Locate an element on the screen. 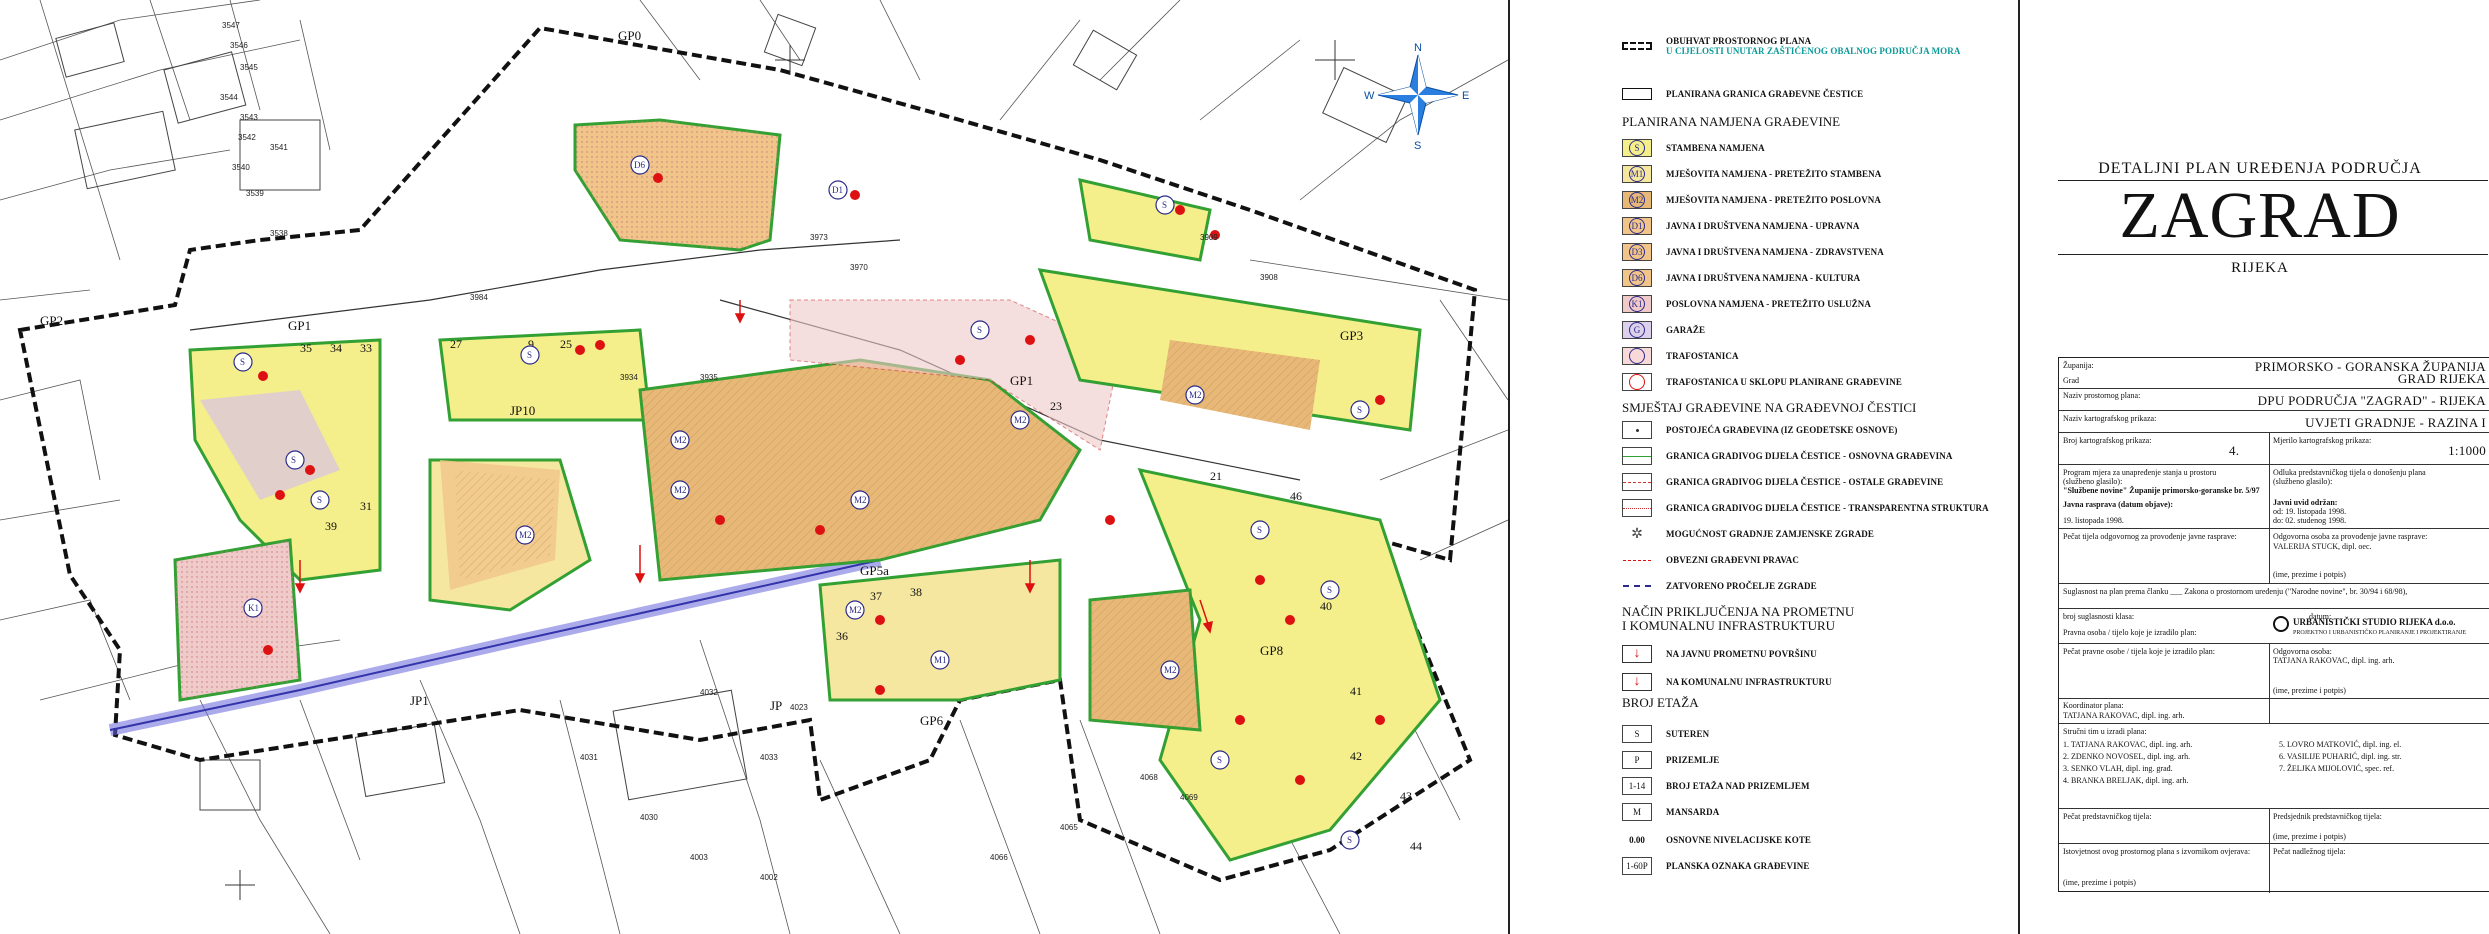 This screenshot has width=2489, height=934. legend-parcel-label: PLANIRANA GRANICA GRAĐEVNE ČESTICE is located at coordinates (1765, 94).